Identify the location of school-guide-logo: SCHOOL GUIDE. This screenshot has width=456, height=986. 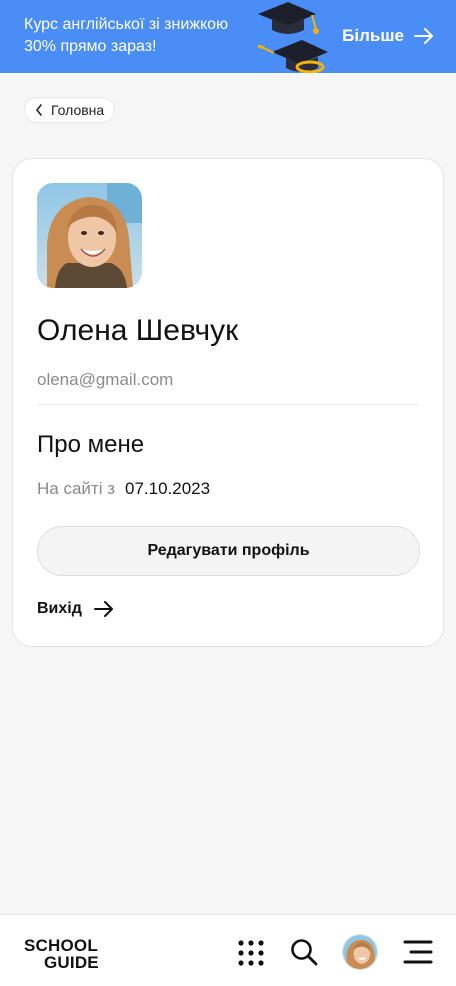
(61, 954).